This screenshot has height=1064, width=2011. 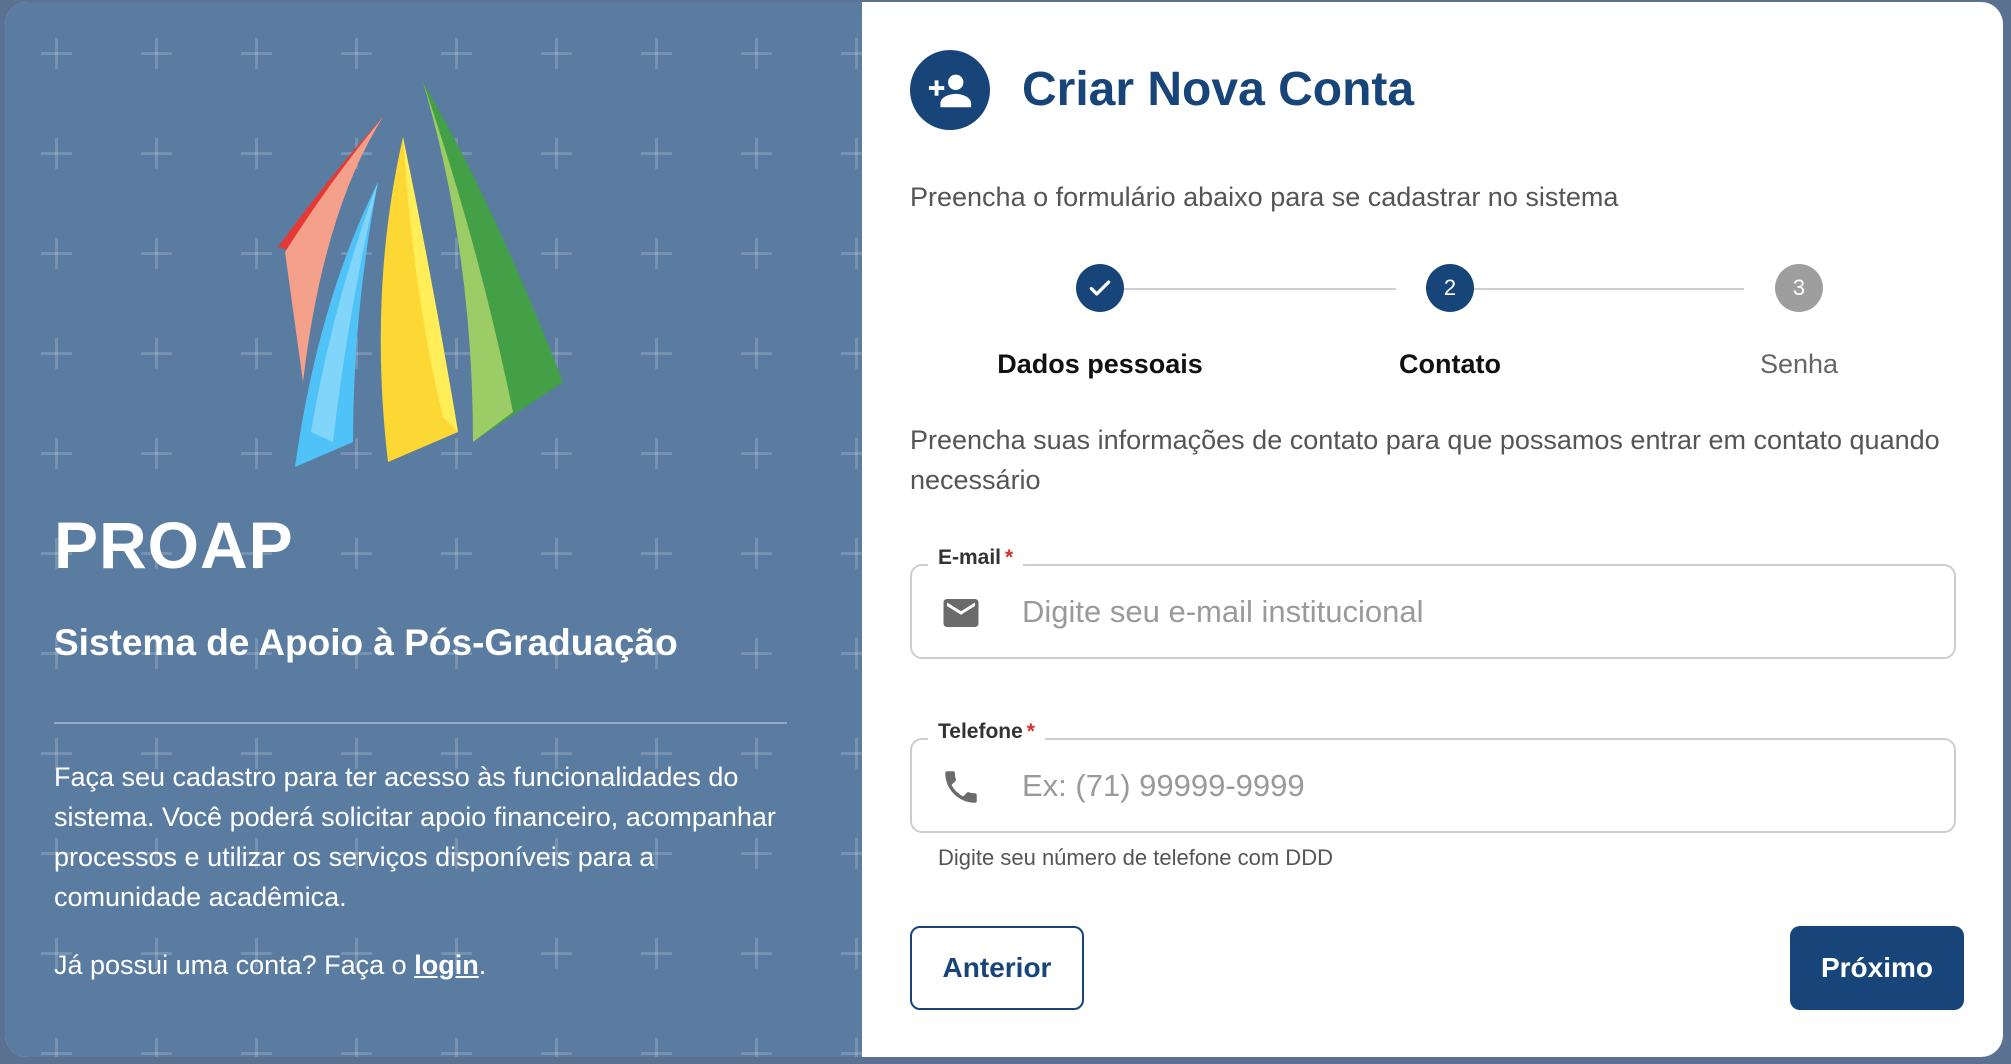 What do you see at coordinates (366, 642) in the screenshot?
I see `brand-subtitle: Sistema de Apoio à Pós-Graduação` at bounding box center [366, 642].